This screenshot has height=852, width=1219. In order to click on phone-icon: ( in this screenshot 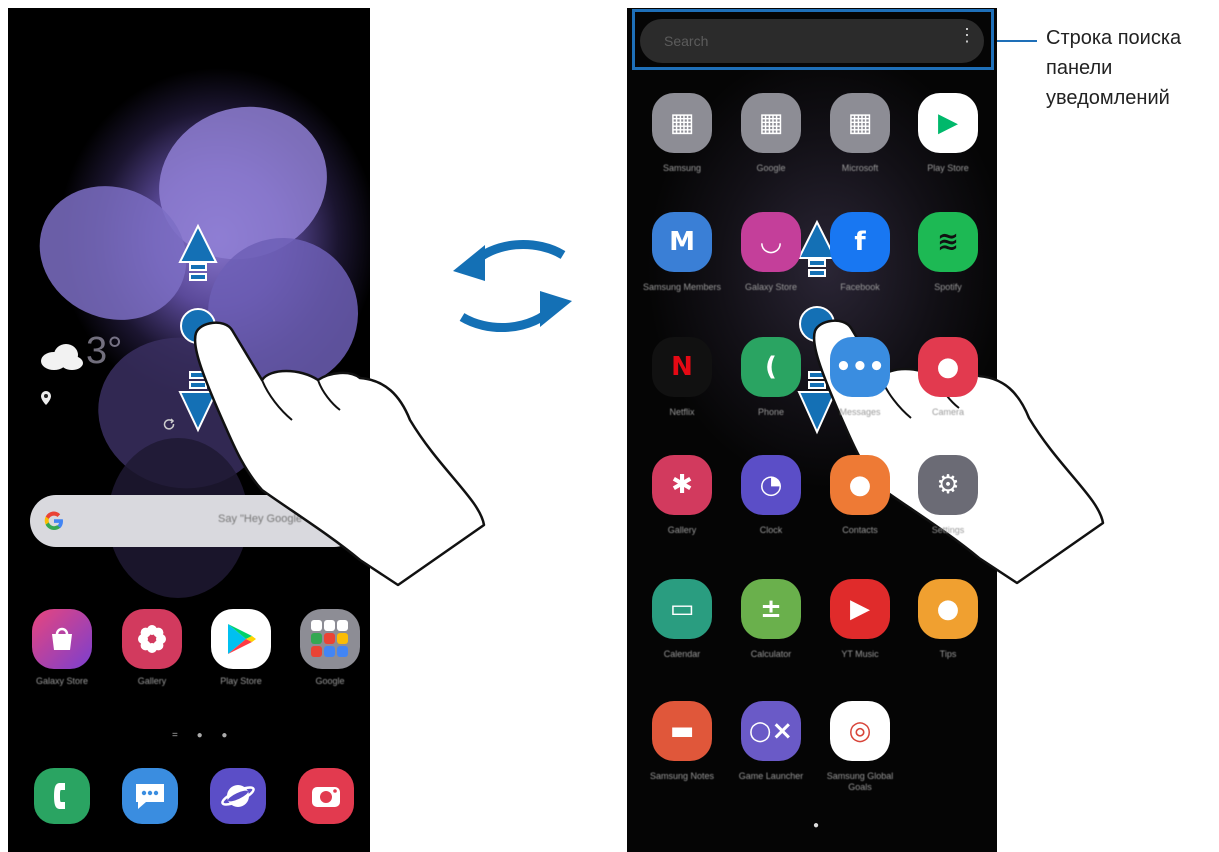, I will do `click(771, 367)`.